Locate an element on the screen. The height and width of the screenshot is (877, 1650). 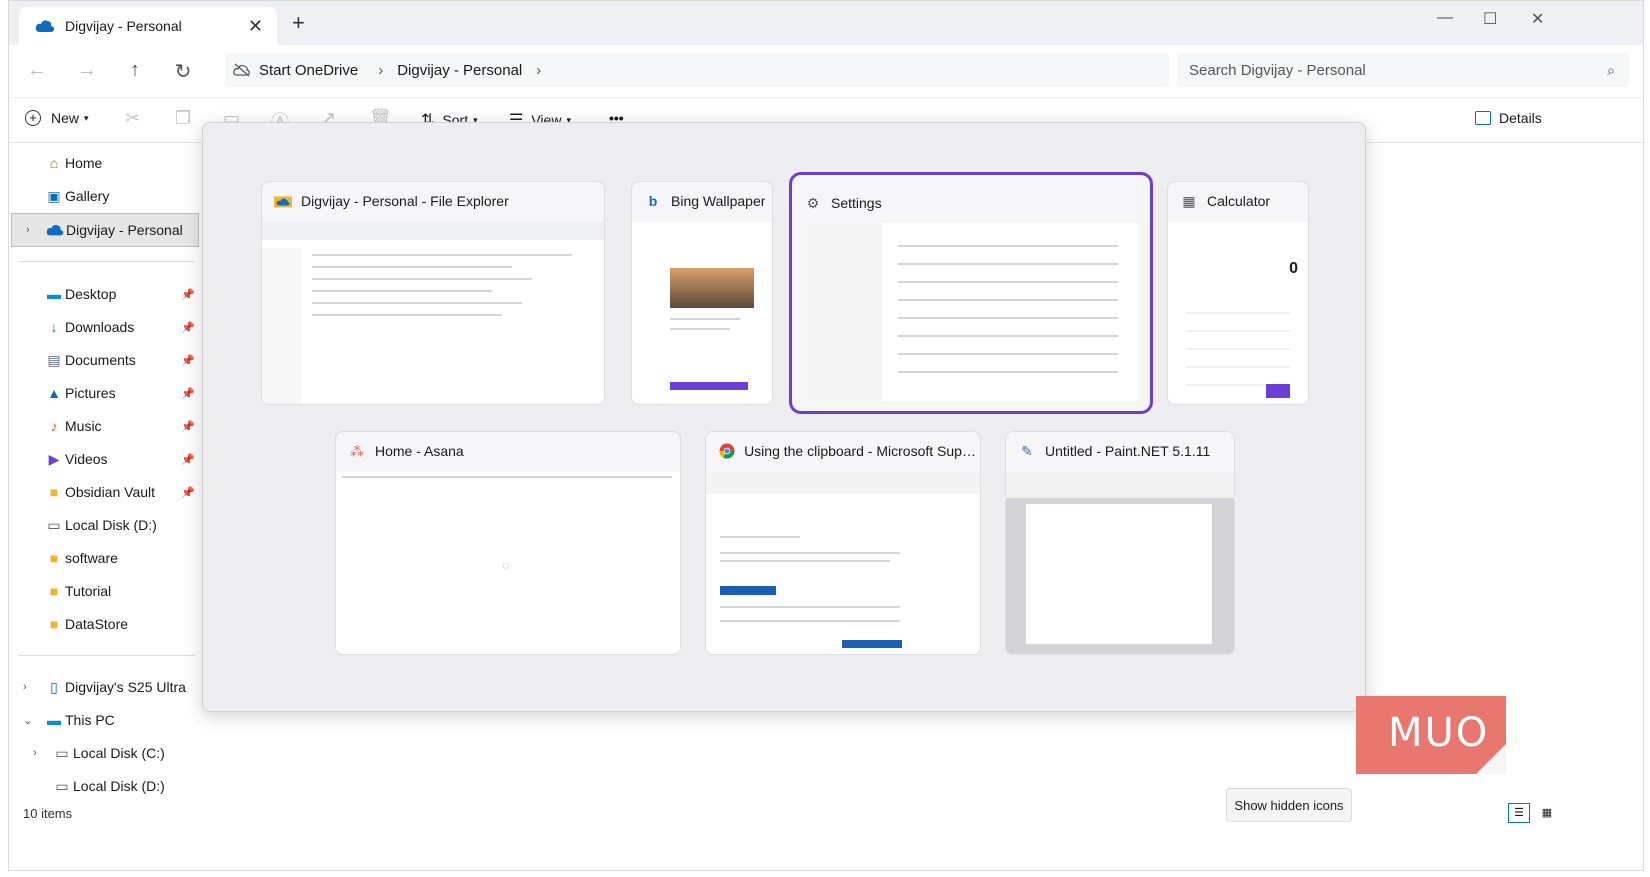
forward-arrow-icon: → is located at coordinates (87, 70).